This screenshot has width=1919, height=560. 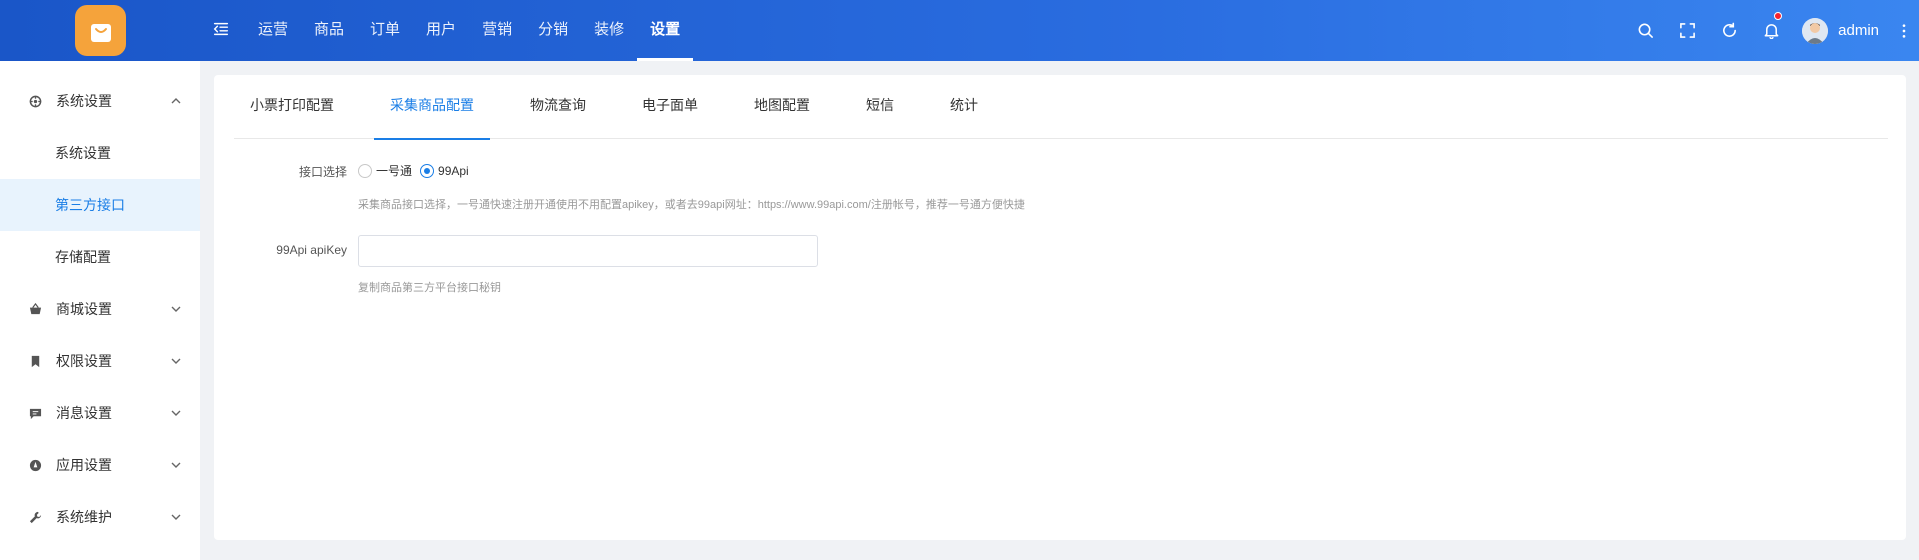 What do you see at coordinates (394, 171) in the screenshot?
I see `radio-label: 一号通` at bounding box center [394, 171].